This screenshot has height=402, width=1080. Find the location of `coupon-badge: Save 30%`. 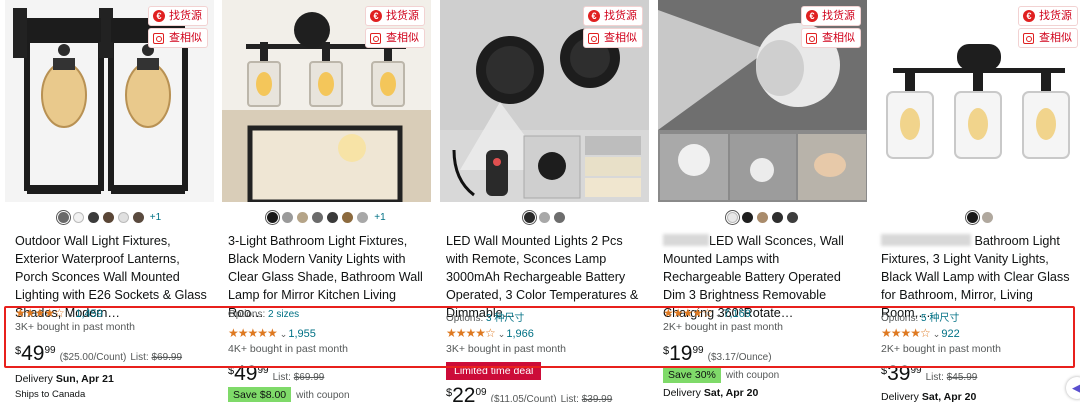

coupon-badge: Save 30% is located at coordinates (692, 375).